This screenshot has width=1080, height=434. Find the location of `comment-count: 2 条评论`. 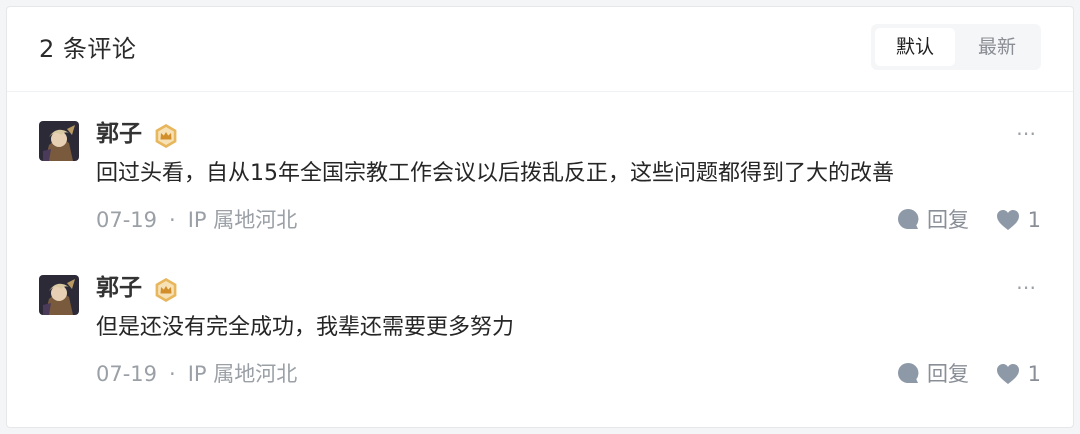

comment-count: 2 条评论 is located at coordinates (88, 49).